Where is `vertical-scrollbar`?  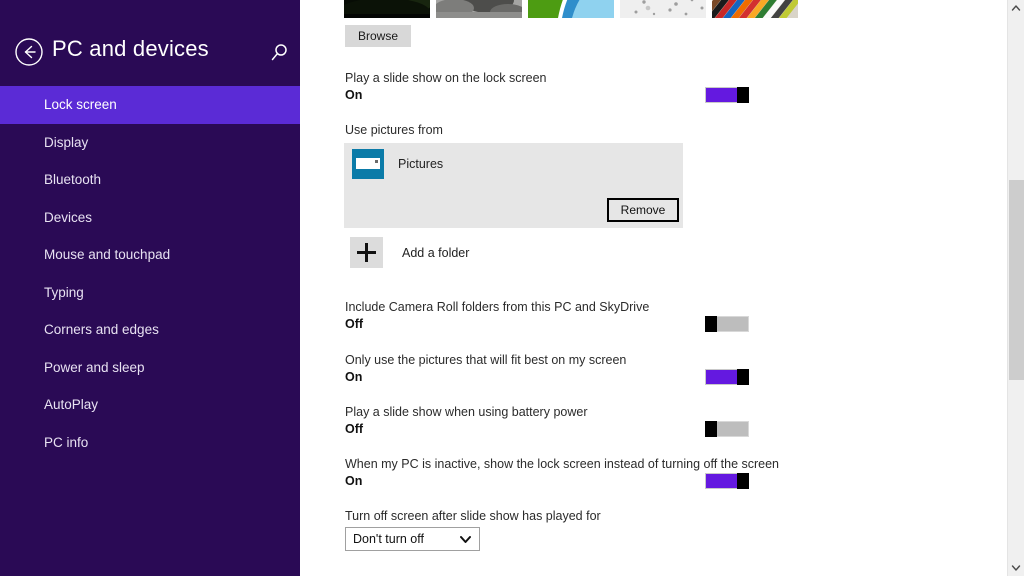 vertical-scrollbar is located at coordinates (1015, 288).